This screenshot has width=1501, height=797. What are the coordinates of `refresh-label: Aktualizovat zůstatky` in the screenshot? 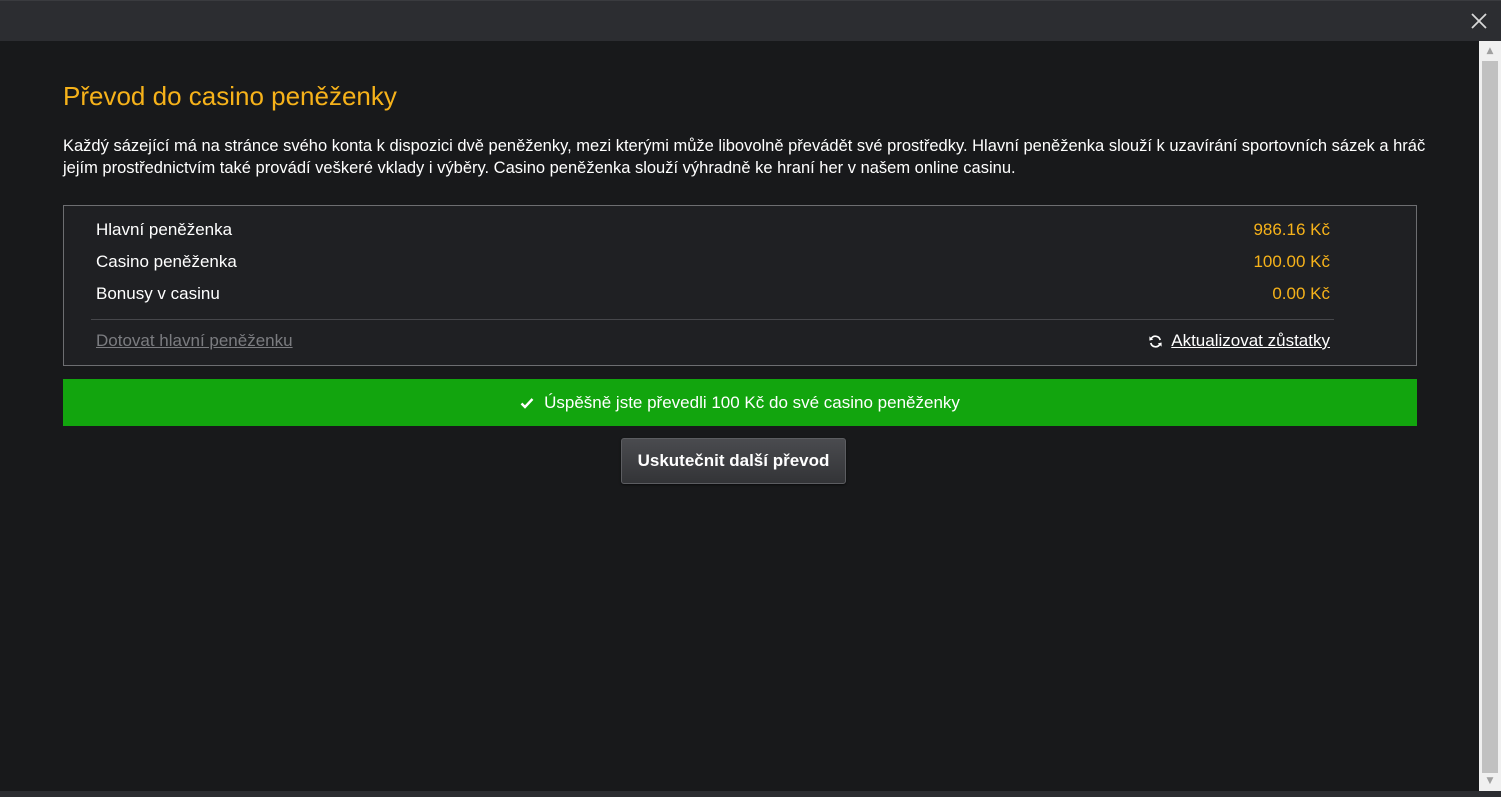 It's located at (1250, 340).